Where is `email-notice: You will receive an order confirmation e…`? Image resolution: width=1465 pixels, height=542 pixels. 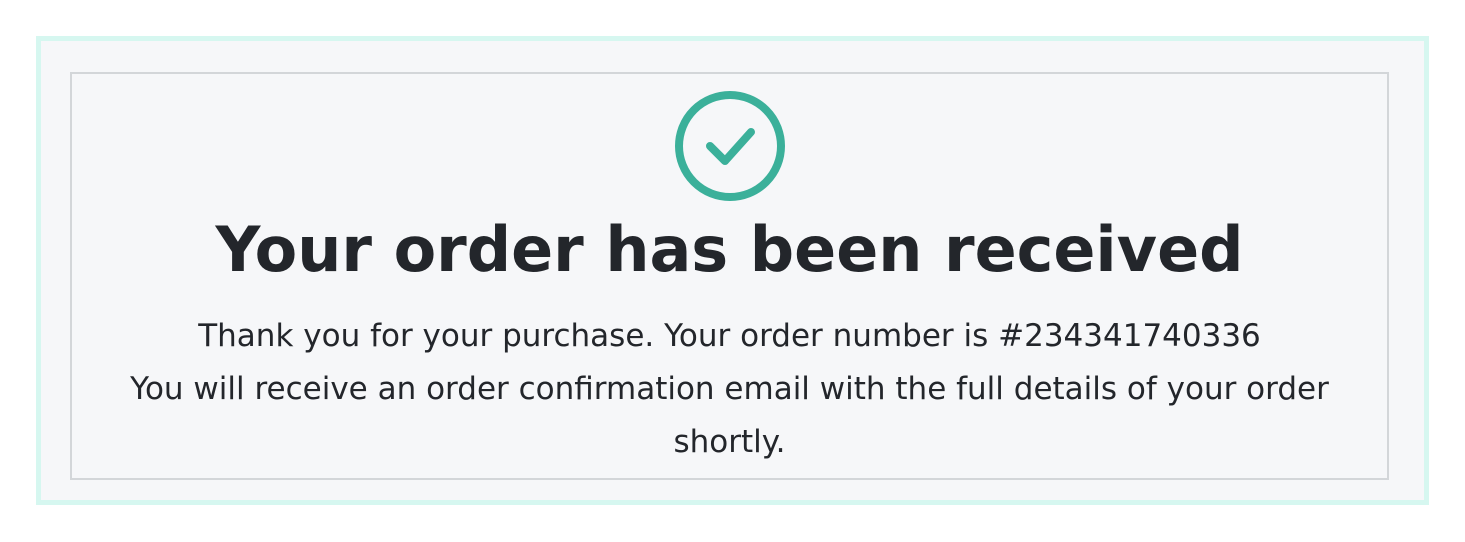
email-notice: You will receive an order confirmation e… is located at coordinates (729, 415).